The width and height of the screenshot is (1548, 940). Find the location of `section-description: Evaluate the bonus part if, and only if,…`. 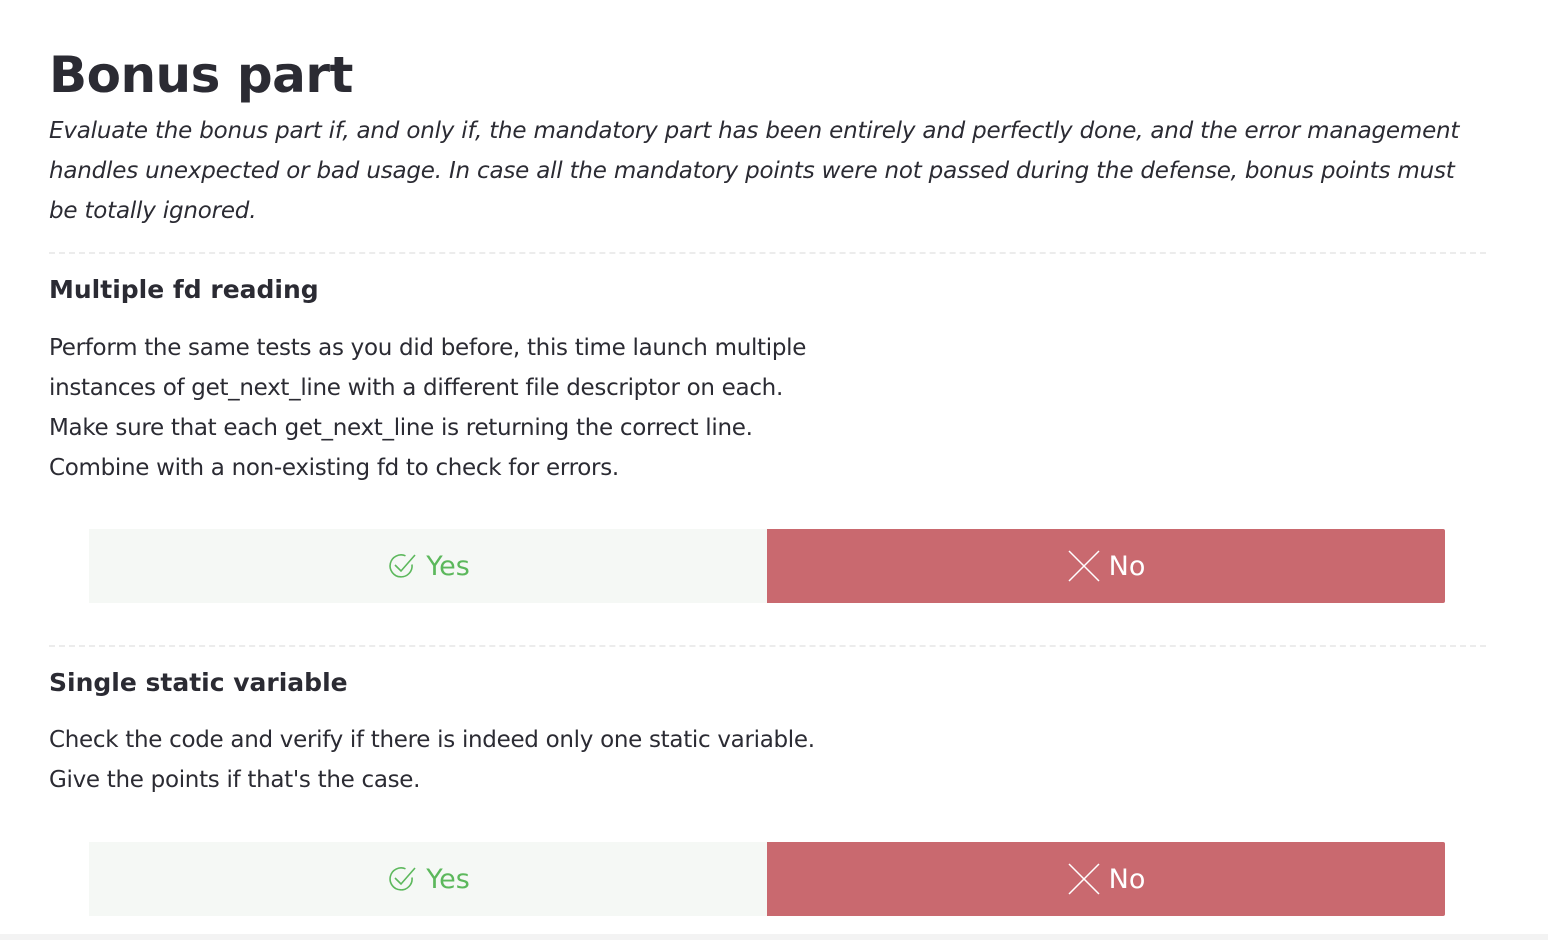

section-description: Evaluate the bonus part if, and only if,… is located at coordinates (754, 171).